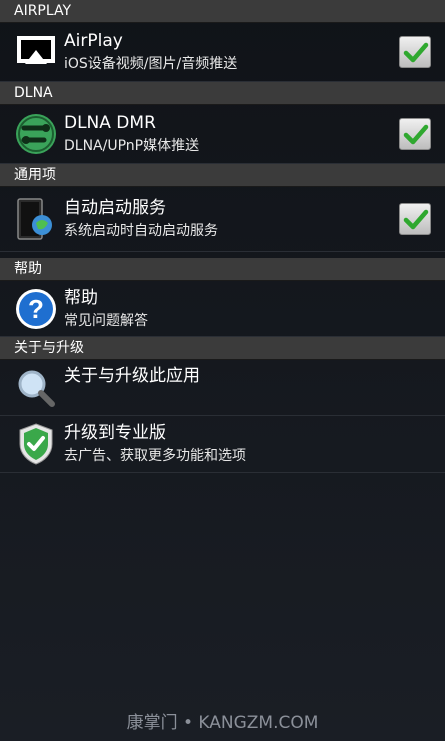 Image resolution: width=445 pixels, height=741 pixels. I want to click on autostart-subtitle: 系统启动时自动启动服务, so click(141, 231).